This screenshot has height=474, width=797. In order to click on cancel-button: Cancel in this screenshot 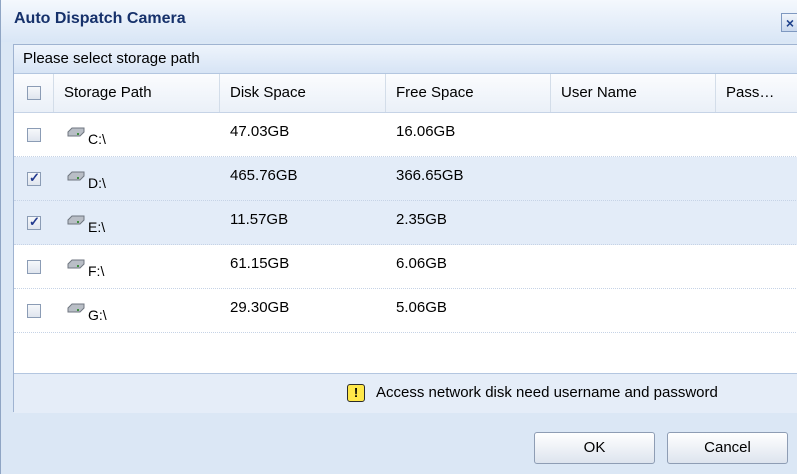, I will do `click(727, 448)`.